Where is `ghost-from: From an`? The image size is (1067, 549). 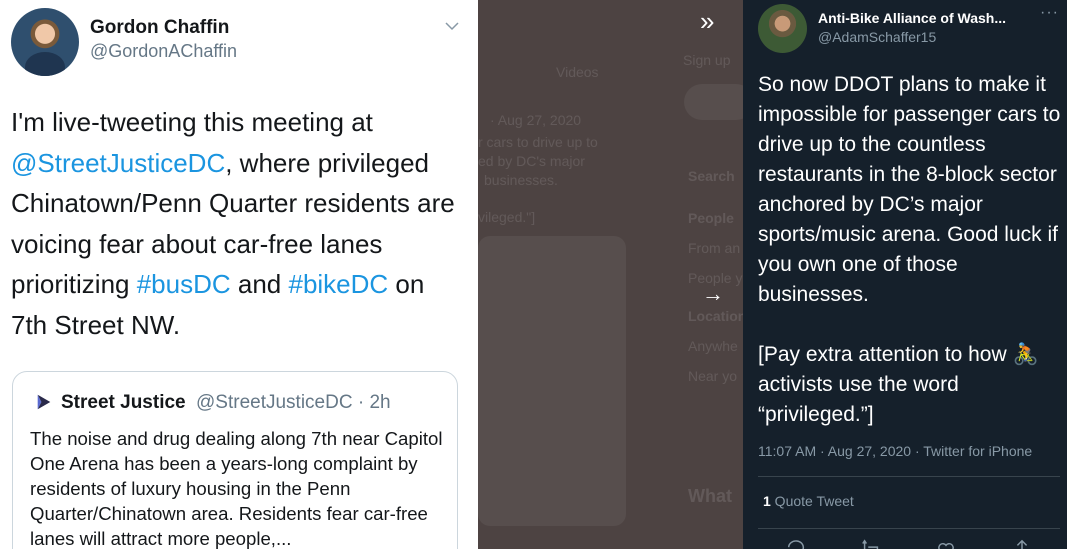
ghost-from: From an is located at coordinates (714, 248).